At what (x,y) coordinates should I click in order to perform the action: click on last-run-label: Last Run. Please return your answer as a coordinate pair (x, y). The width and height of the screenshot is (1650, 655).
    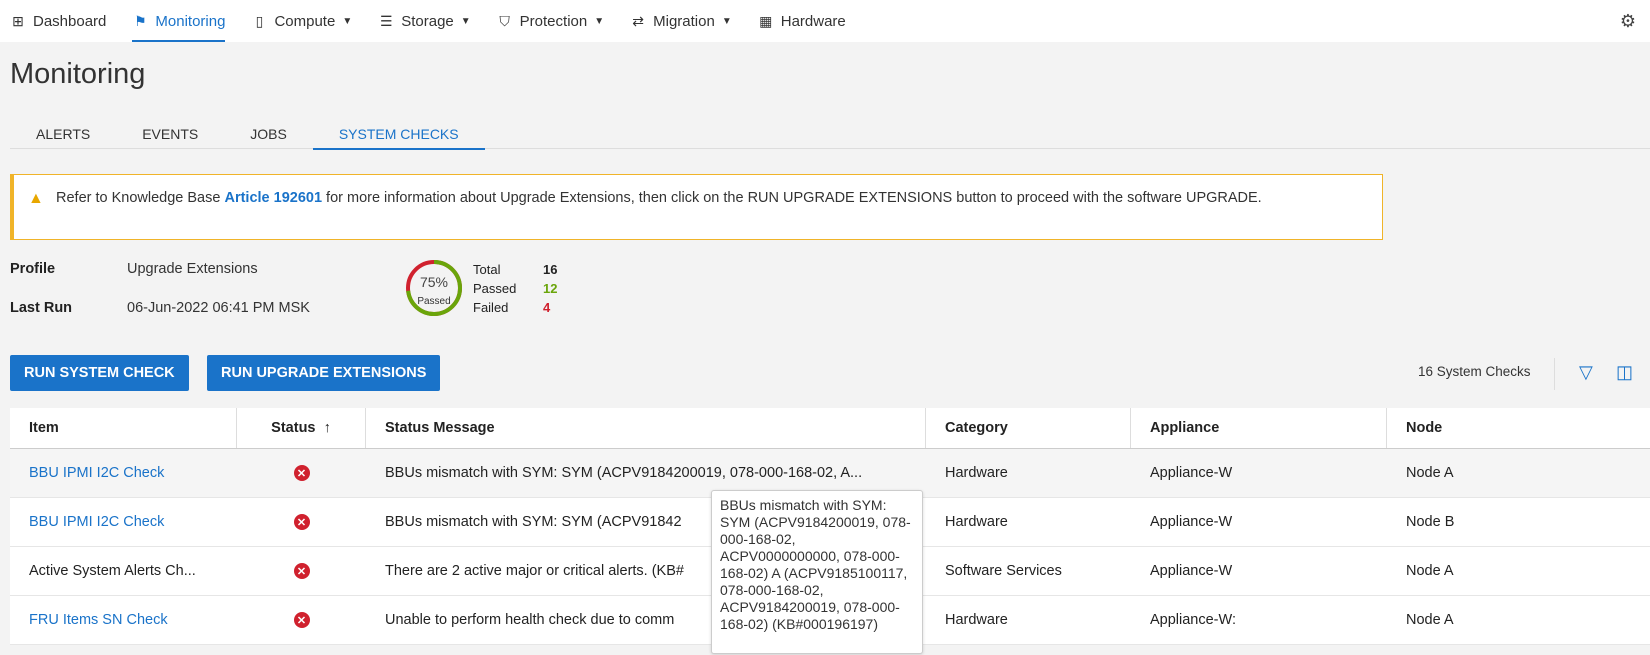
    Looking at the image, I should click on (41, 308).